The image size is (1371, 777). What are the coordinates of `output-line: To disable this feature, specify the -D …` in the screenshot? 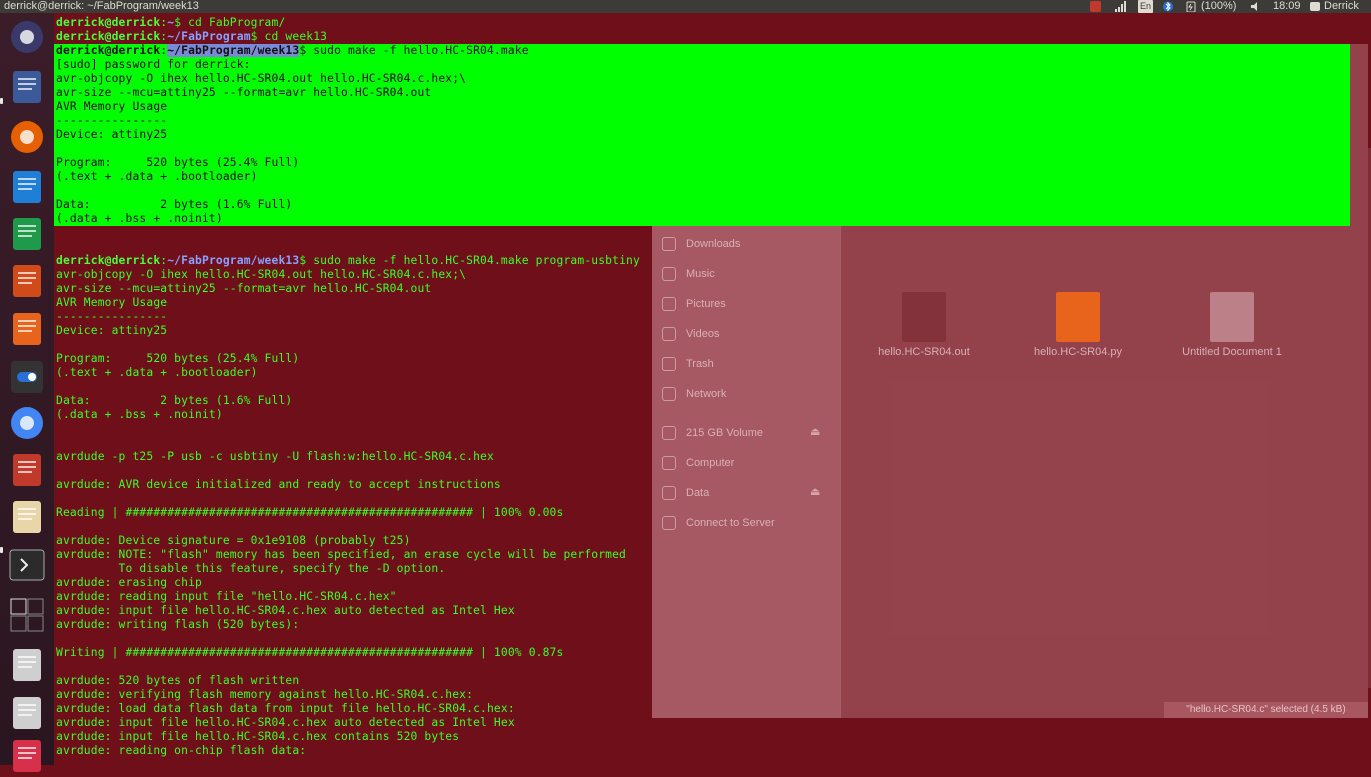 It's located at (251, 568).